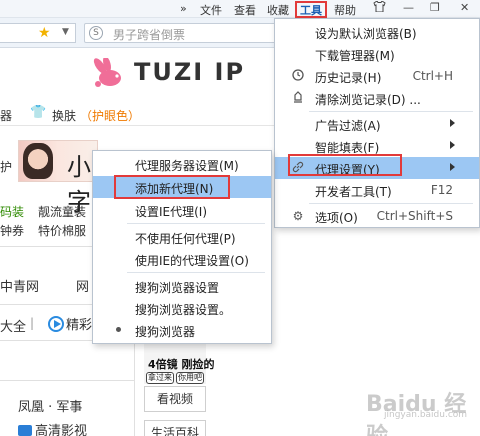  I want to click on link-ifeng-military: 凤凰 · 军事, so click(50, 405).